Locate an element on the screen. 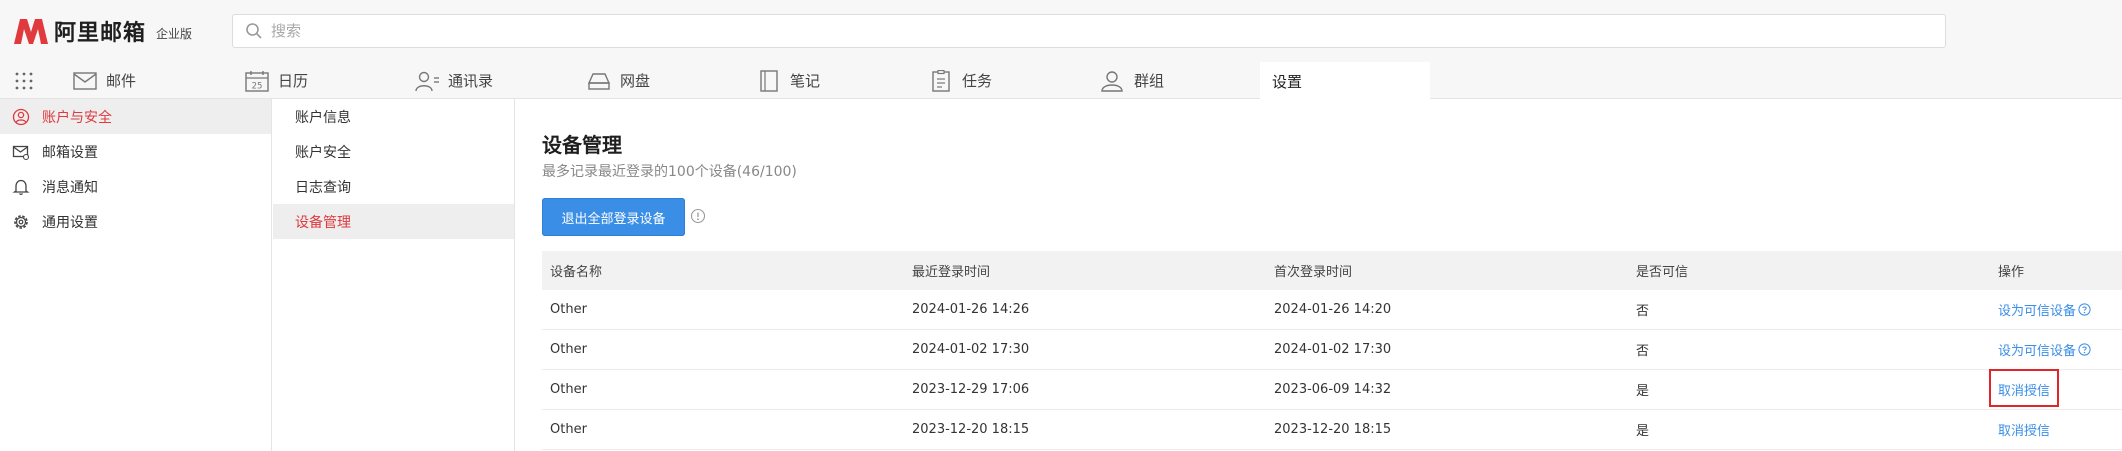  calendar-icon: 25 is located at coordinates (257, 81).